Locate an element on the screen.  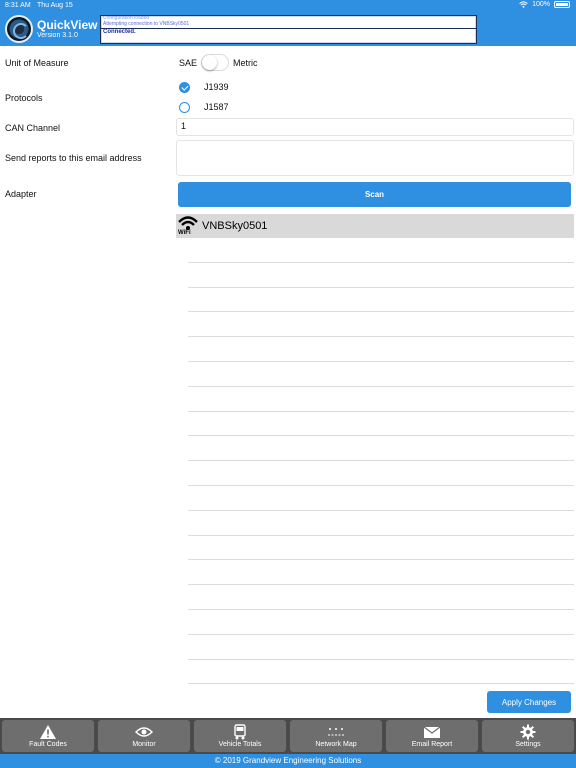
status-bar: 8:31 AM Thu Aug 15 100% is located at coordinates (288, 6).